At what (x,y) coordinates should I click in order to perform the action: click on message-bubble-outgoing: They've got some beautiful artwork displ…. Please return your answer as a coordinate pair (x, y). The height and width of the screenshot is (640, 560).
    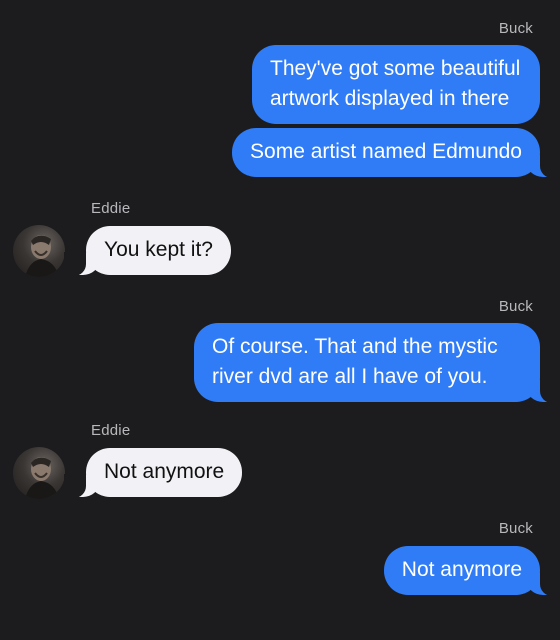
    Looking at the image, I should click on (396, 84).